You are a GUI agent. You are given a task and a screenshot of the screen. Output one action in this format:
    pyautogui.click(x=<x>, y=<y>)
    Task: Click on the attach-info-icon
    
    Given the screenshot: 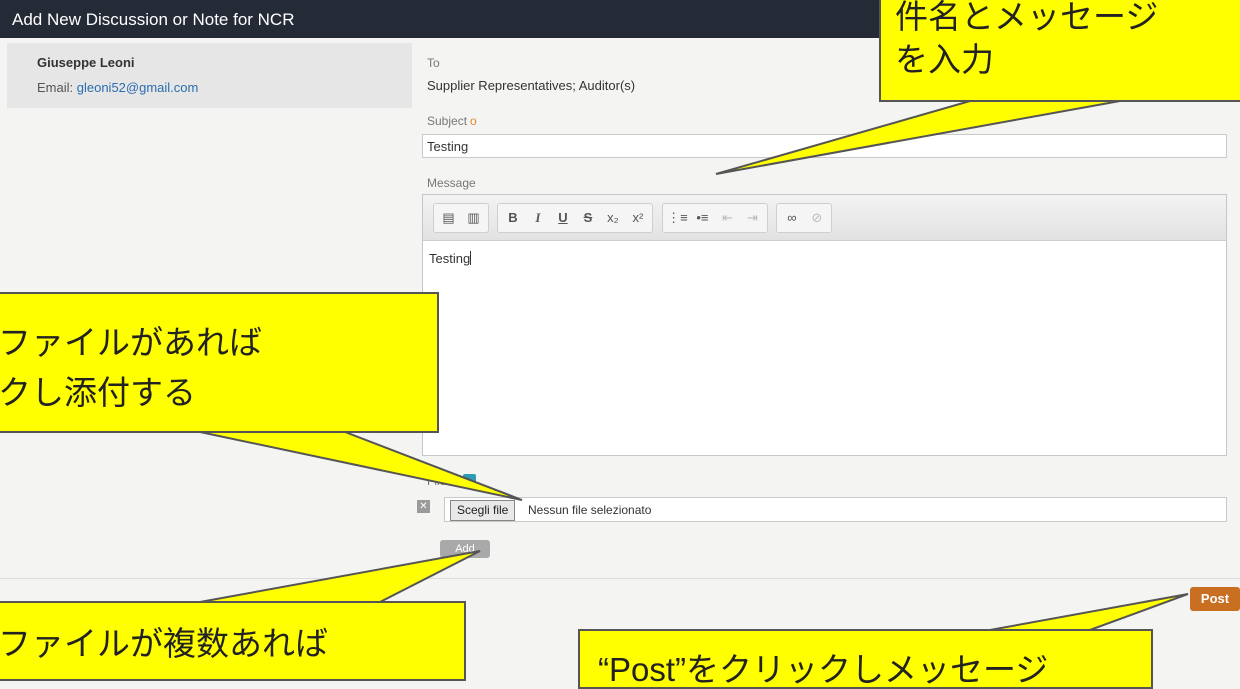 What is the action you would take?
    pyautogui.click(x=469, y=480)
    